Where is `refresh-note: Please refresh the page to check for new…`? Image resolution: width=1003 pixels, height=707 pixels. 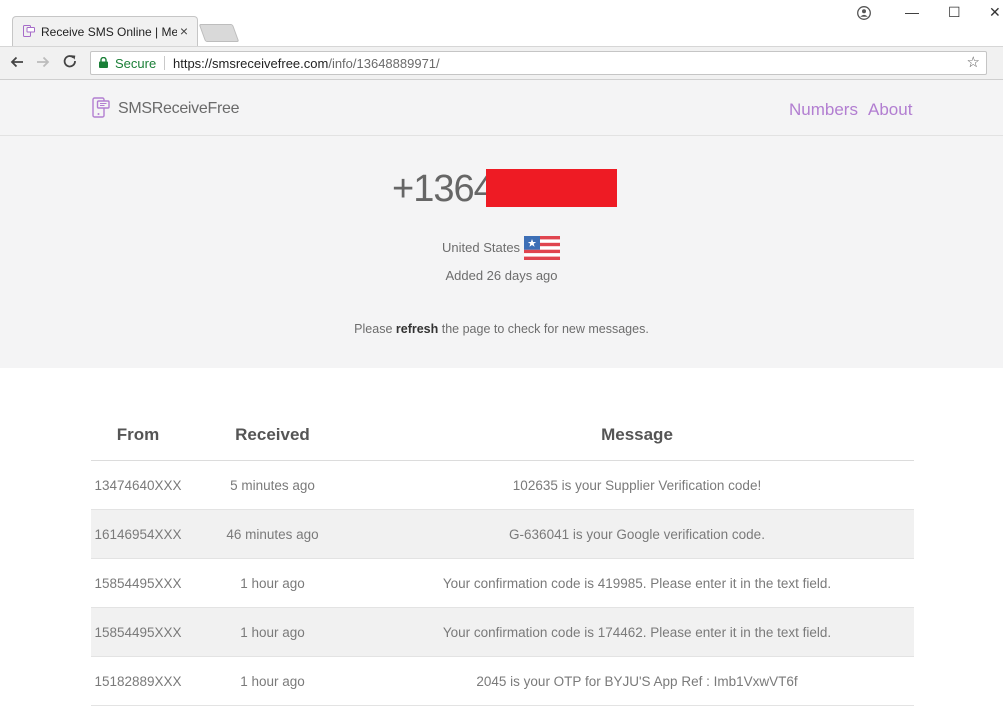
refresh-note: Please refresh the page to check for new… is located at coordinates (501, 329).